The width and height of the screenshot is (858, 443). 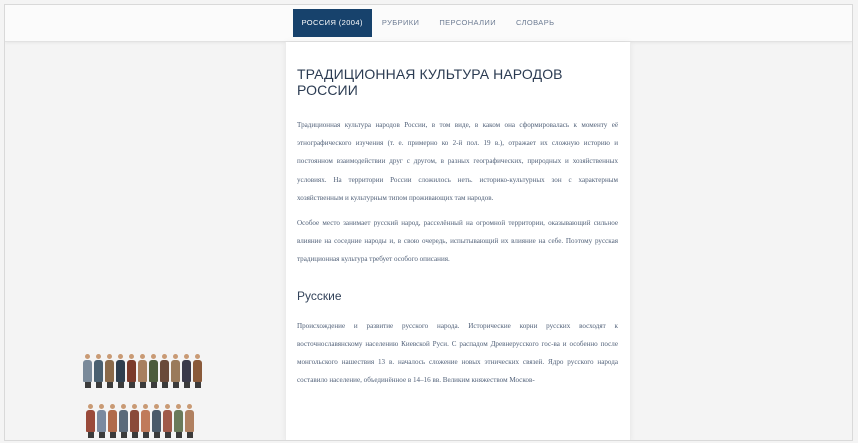 I want to click on section-title-russians: Русские, so click(x=319, y=295).